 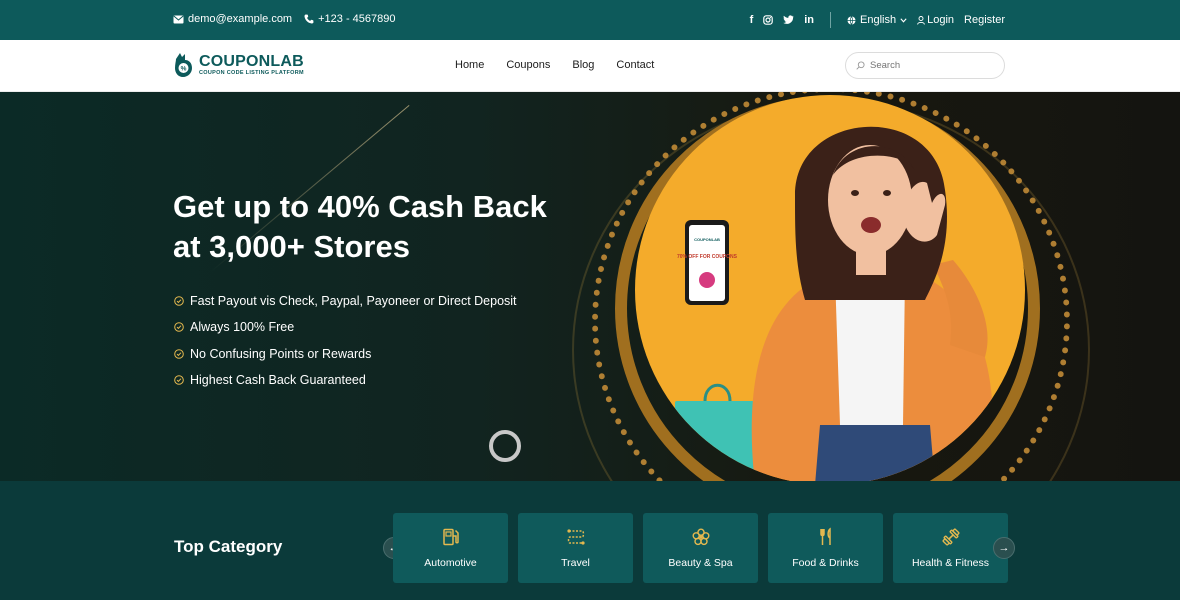 I want to click on phone-screen-logo: COUPONLAB, so click(x=707, y=239).